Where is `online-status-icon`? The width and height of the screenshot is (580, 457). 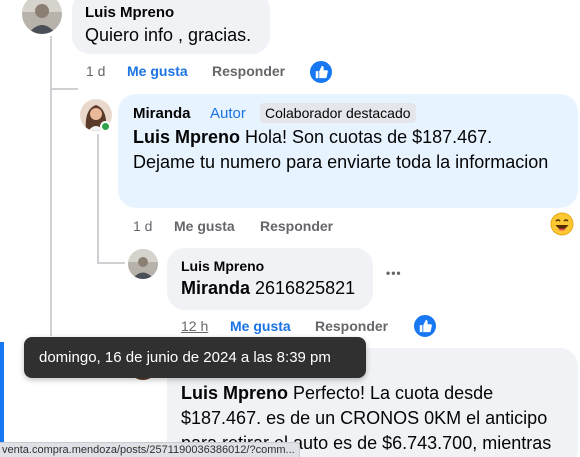 online-status-icon is located at coordinates (105, 126).